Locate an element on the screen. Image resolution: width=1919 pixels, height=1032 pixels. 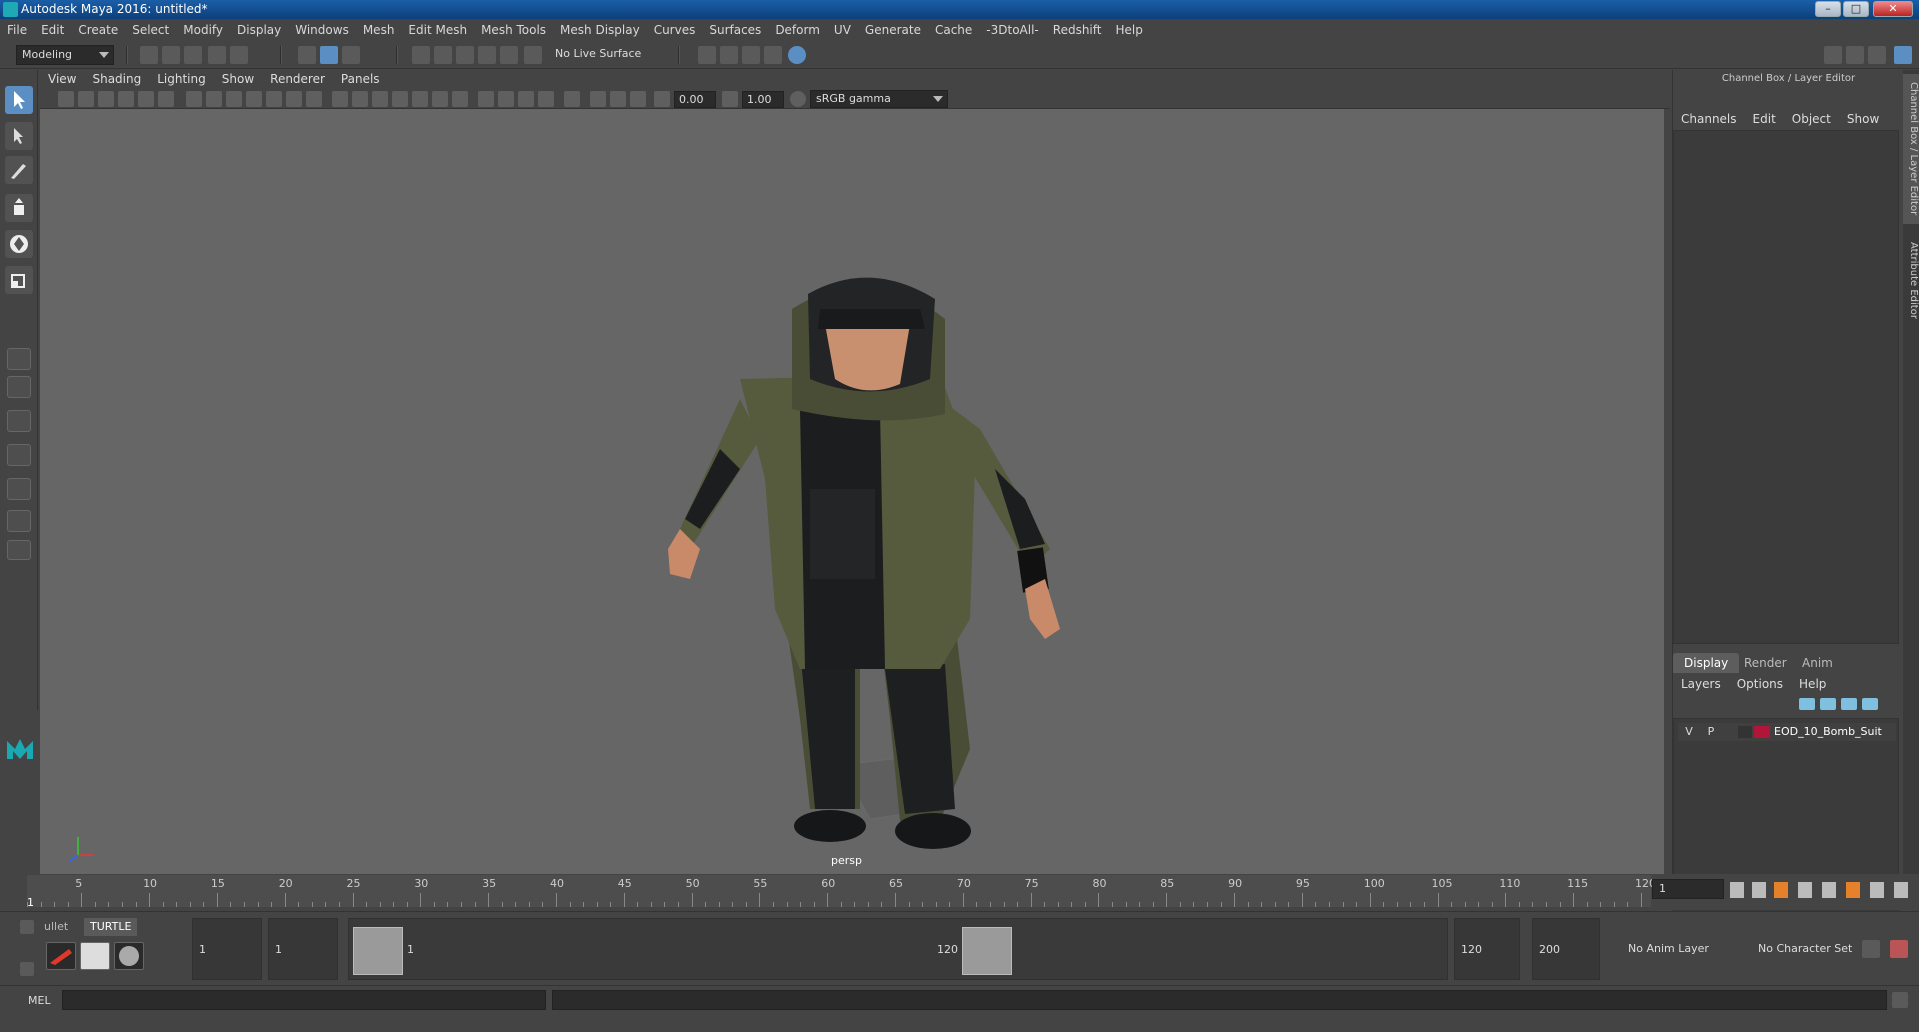
menu-help: Help is located at coordinates (1128, 30).